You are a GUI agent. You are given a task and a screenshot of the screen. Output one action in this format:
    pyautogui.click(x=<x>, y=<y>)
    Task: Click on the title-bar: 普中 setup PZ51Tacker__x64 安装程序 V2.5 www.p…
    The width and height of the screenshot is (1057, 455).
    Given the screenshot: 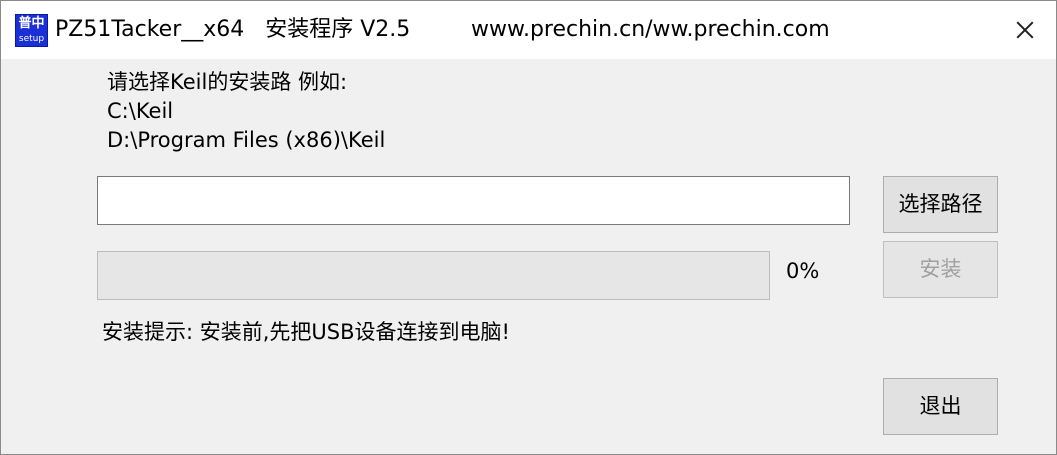 What is the action you would take?
    pyautogui.click(x=528, y=30)
    